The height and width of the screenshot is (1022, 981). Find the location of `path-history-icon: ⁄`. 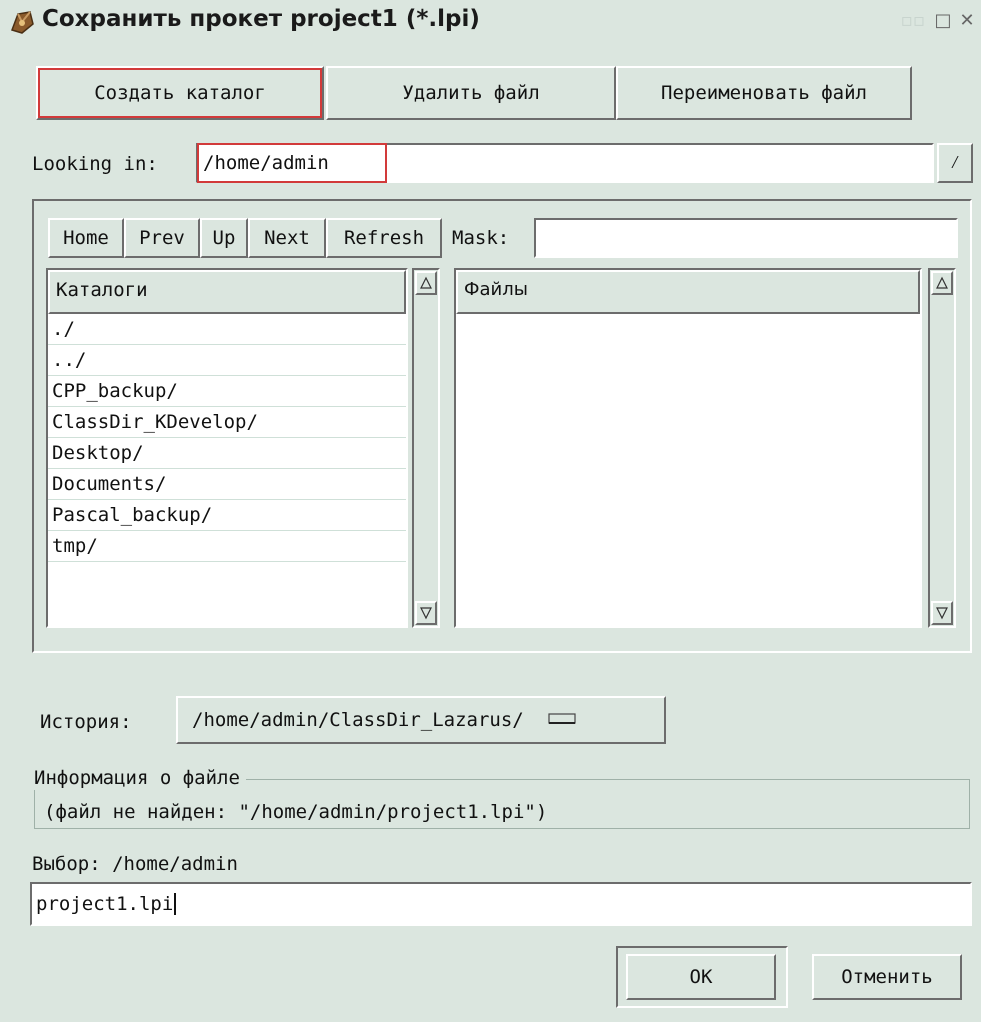

path-history-icon: ⁄ is located at coordinates (955, 163).